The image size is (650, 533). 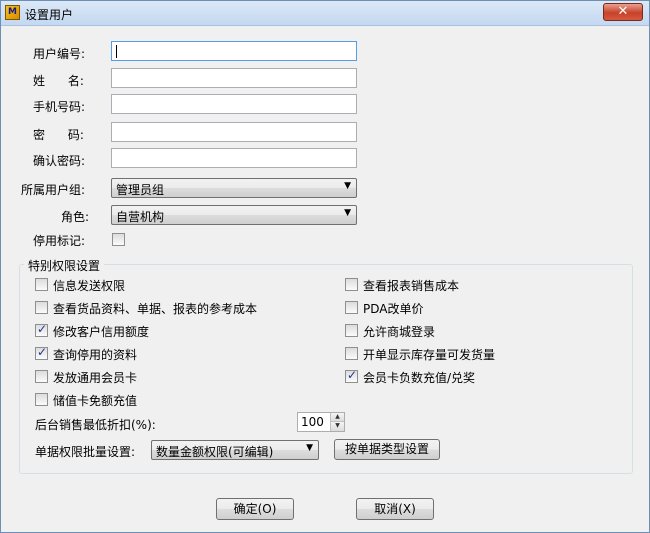 What do you see at coordinates (387, 449) in the screenshot?
I see `set-by-doc-type-button: 按单据类型设置` at bounding box center [387, 449].